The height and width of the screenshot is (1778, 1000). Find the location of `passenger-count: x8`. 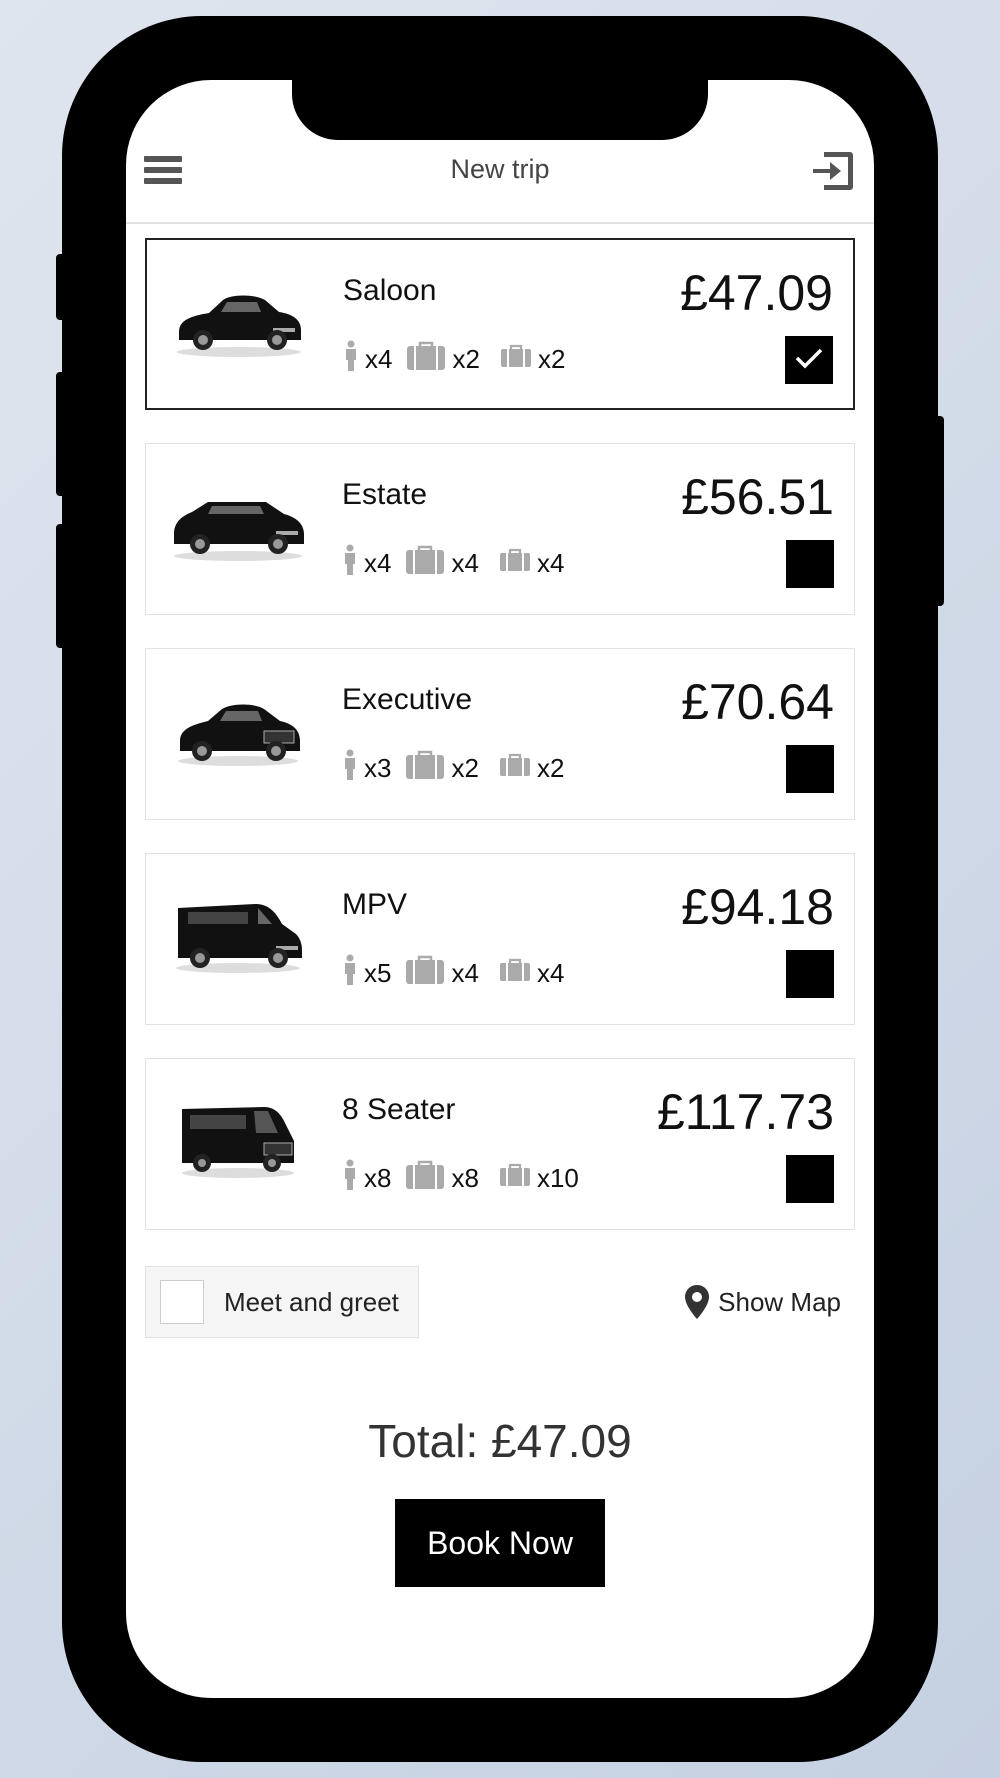

passenger-count: x8 is located at coordinates (378, 1177).